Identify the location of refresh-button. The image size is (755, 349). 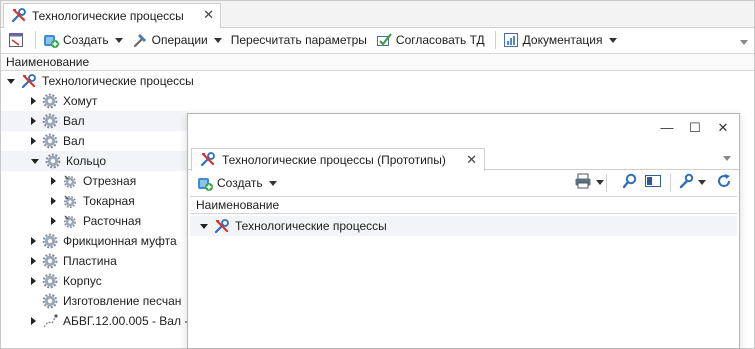
(724, 182).